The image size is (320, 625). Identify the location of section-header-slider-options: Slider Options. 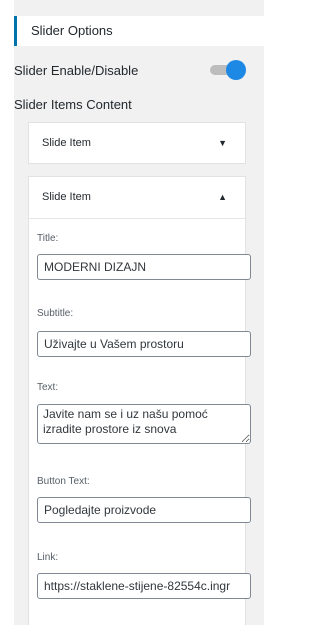
(139, 31).